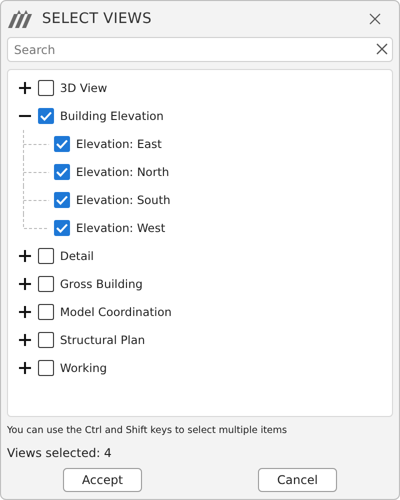 The width and height of the screenshot is (400, 500). What do you see at coordinates (382, 49) in the screenshot?
I see `clear-icon` at bounding box center [382, 49].